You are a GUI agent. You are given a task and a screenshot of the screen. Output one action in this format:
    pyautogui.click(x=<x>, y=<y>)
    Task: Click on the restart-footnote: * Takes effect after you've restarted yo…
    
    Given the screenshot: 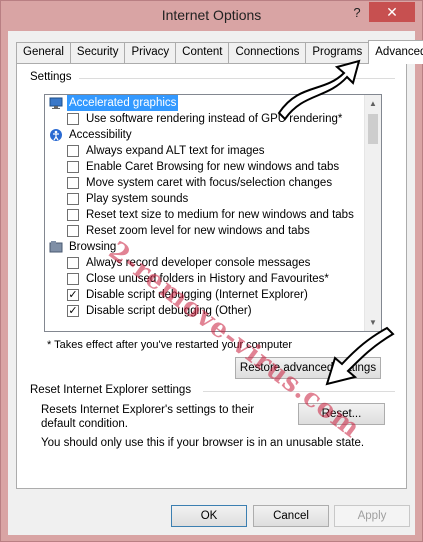 What is the action you would take?
    pyautogui.click(x=170, y=345)
    